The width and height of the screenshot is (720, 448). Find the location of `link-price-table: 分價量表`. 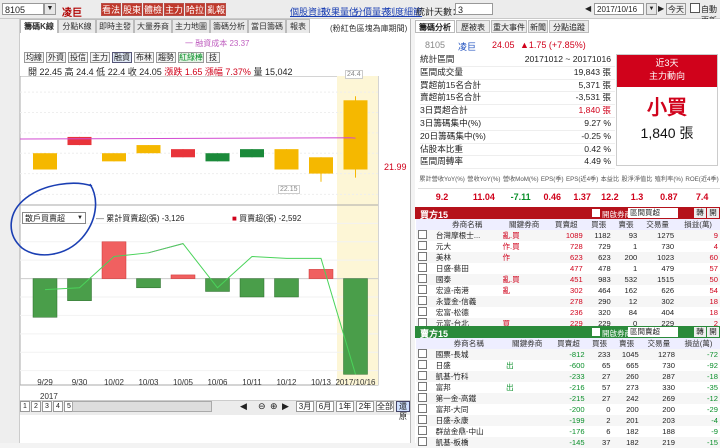

link-price-table: 分價量表 is located at coordinates (372, 11).